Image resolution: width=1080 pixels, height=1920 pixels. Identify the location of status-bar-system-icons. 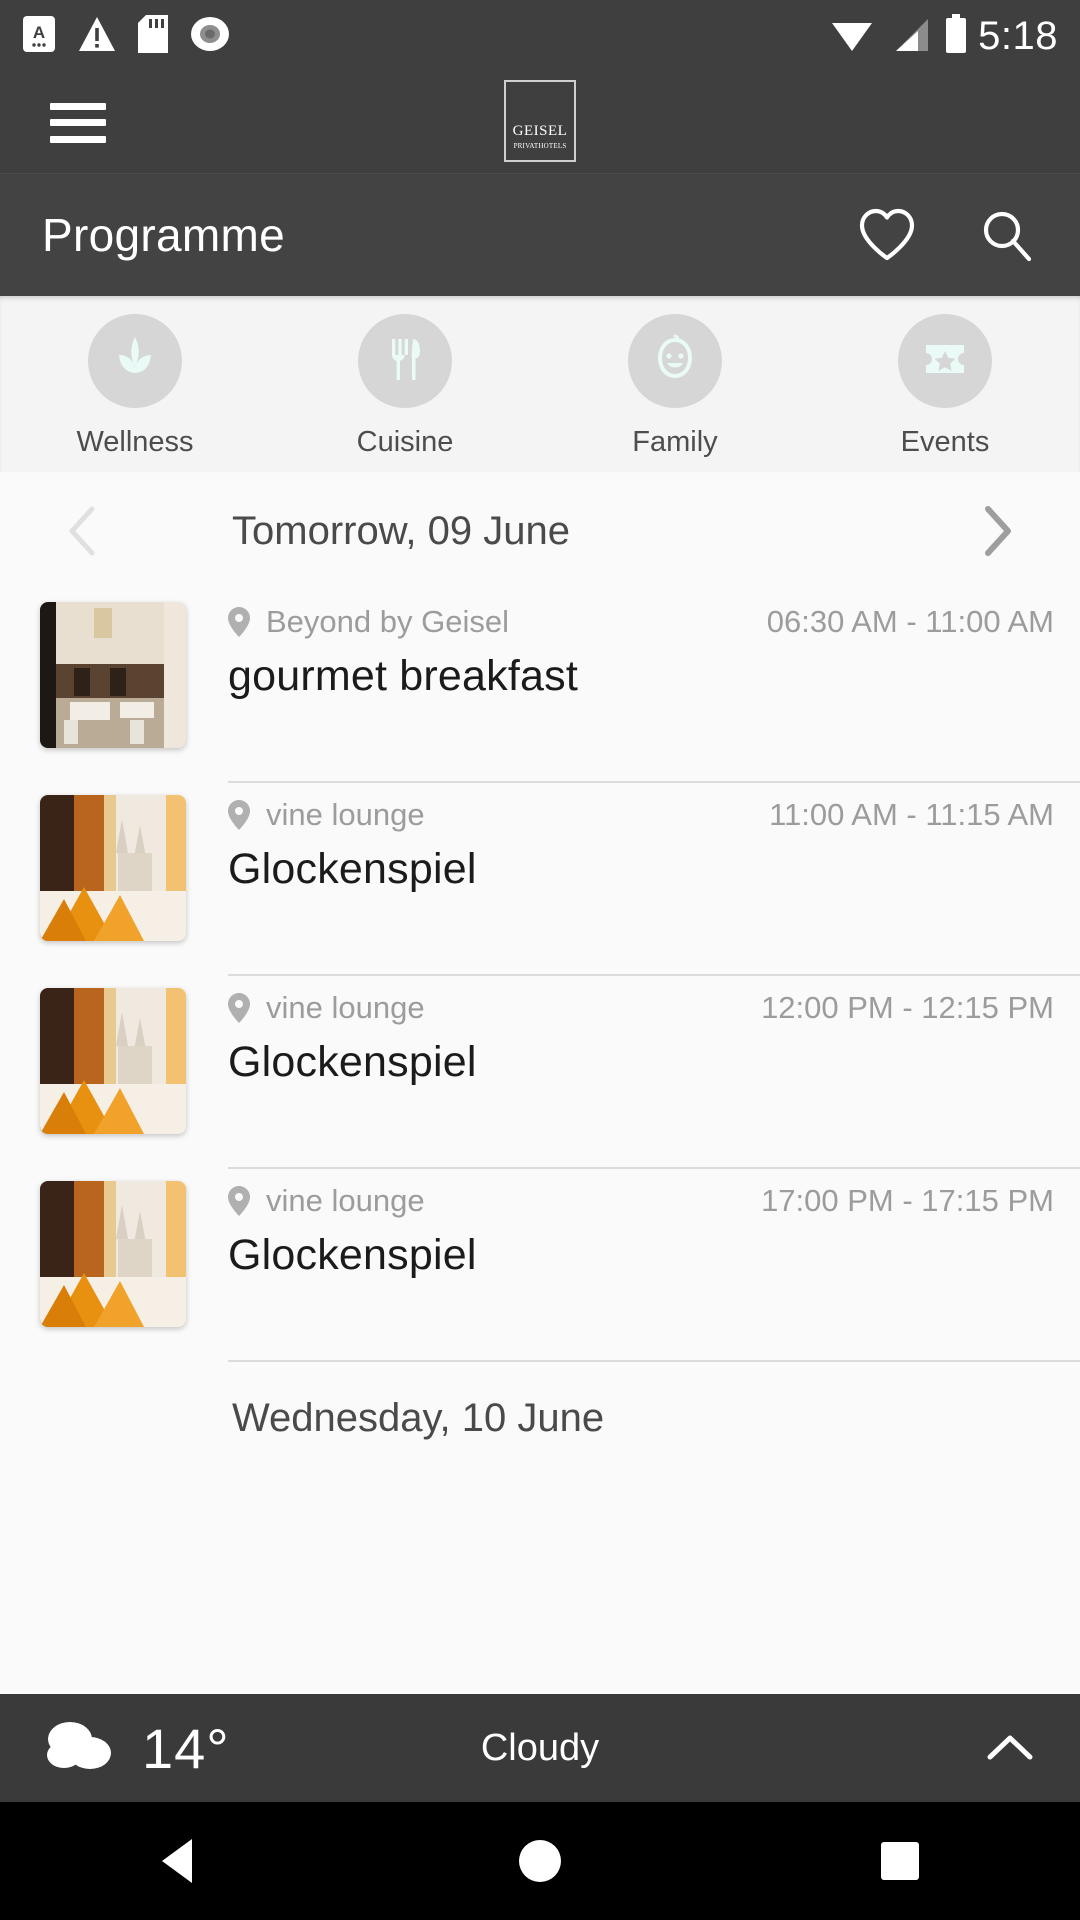
(899, 36).